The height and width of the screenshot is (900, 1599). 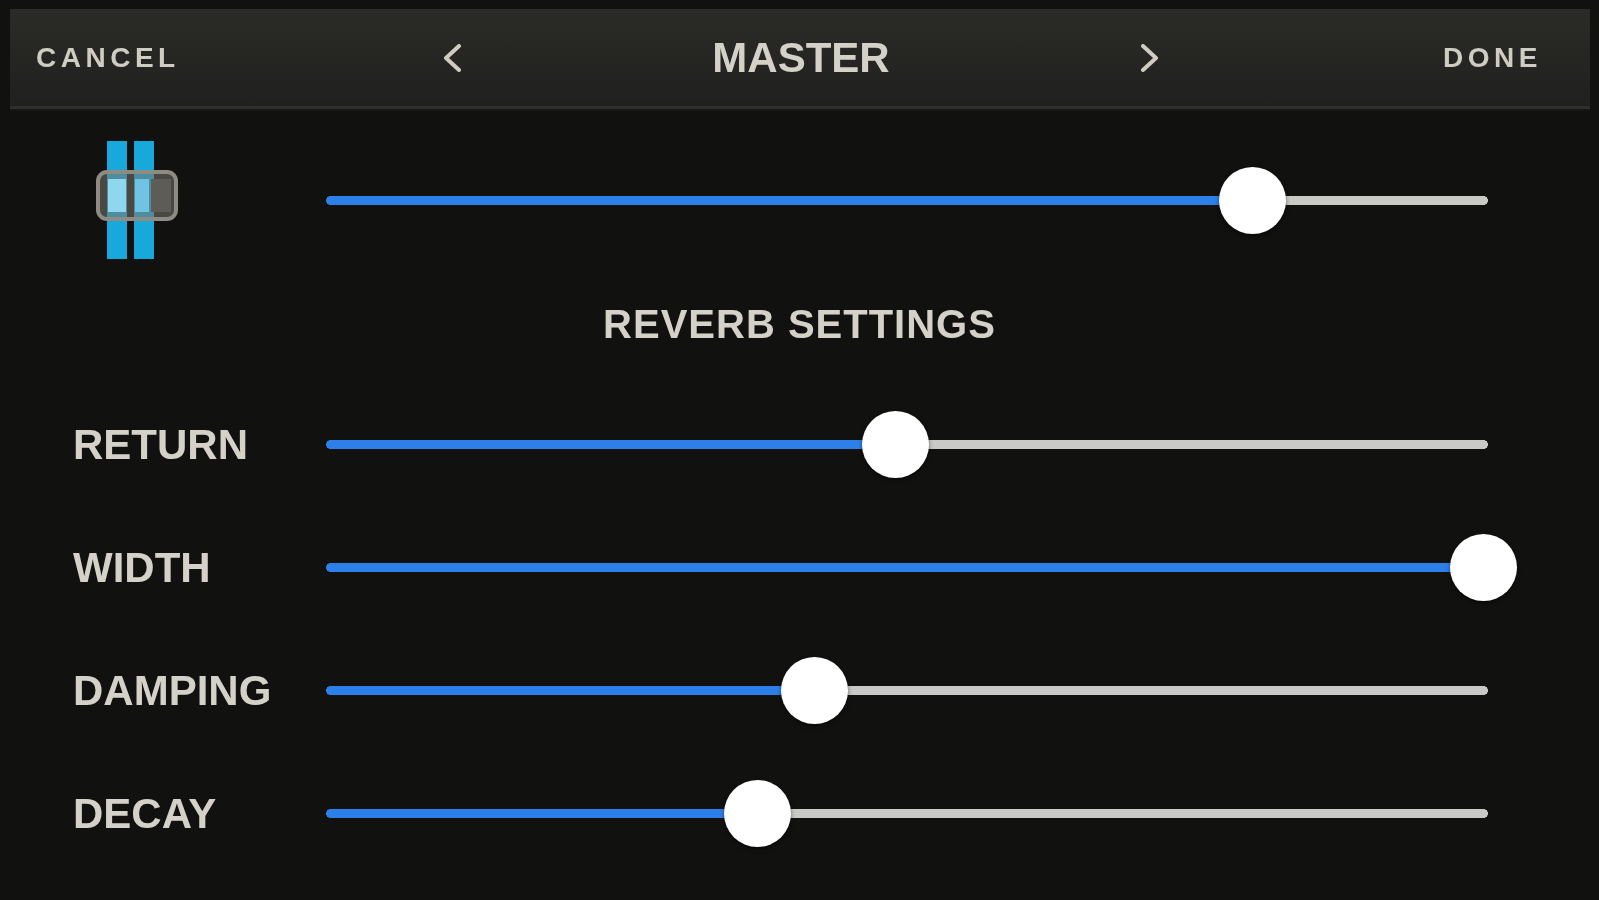 What do you see at coordinates (137, 200) in the screenshot?
I see `fader-icon` at bounding box center [137, 200].